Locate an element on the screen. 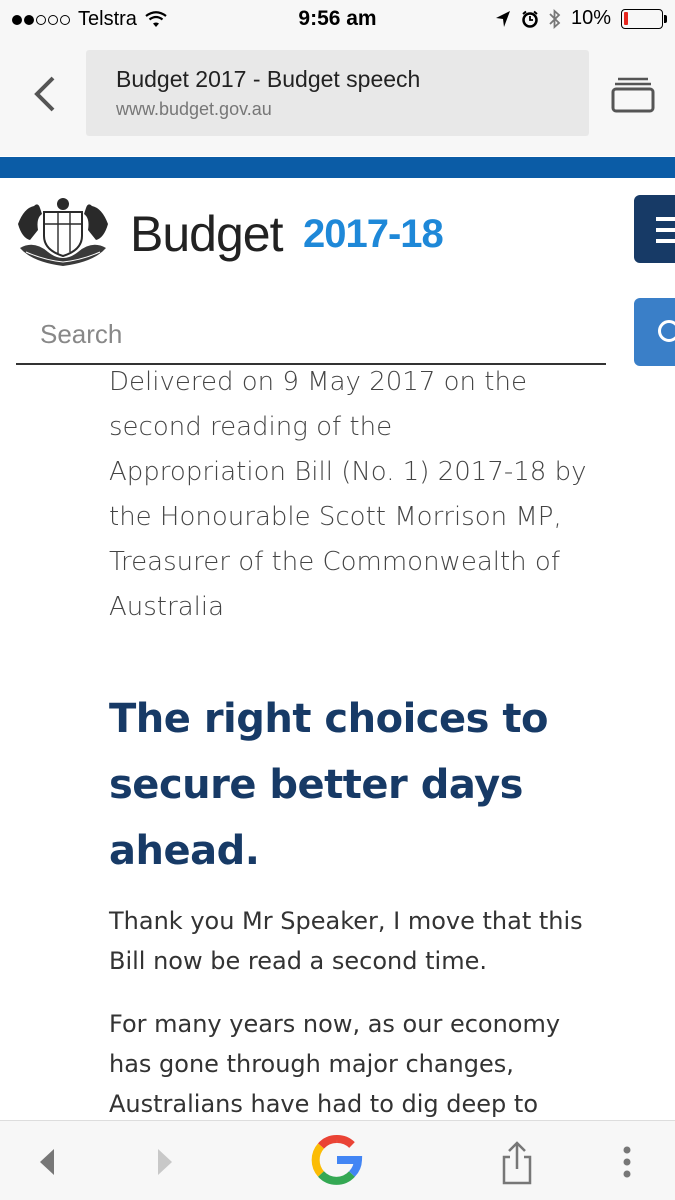 The image size is (675, 1200). page-url: www.budget.gov.au is located at coordinates (194, 109).